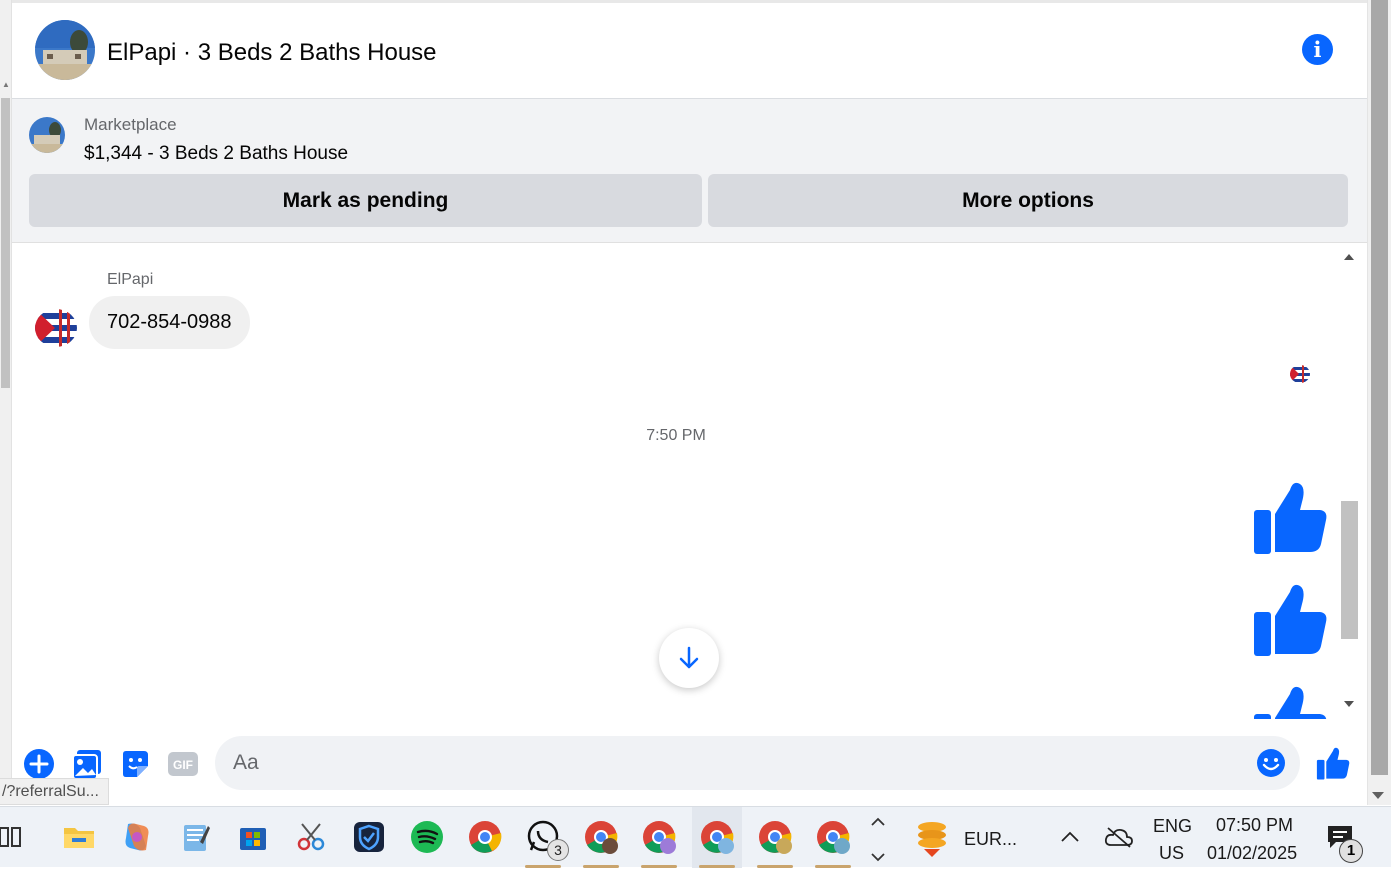 This screenshot has height=873, width=1391. Describe the element at coordinates (169, 322) in the screenshot. I see `incoming-message-bubble: 702-854-0988` at that location.